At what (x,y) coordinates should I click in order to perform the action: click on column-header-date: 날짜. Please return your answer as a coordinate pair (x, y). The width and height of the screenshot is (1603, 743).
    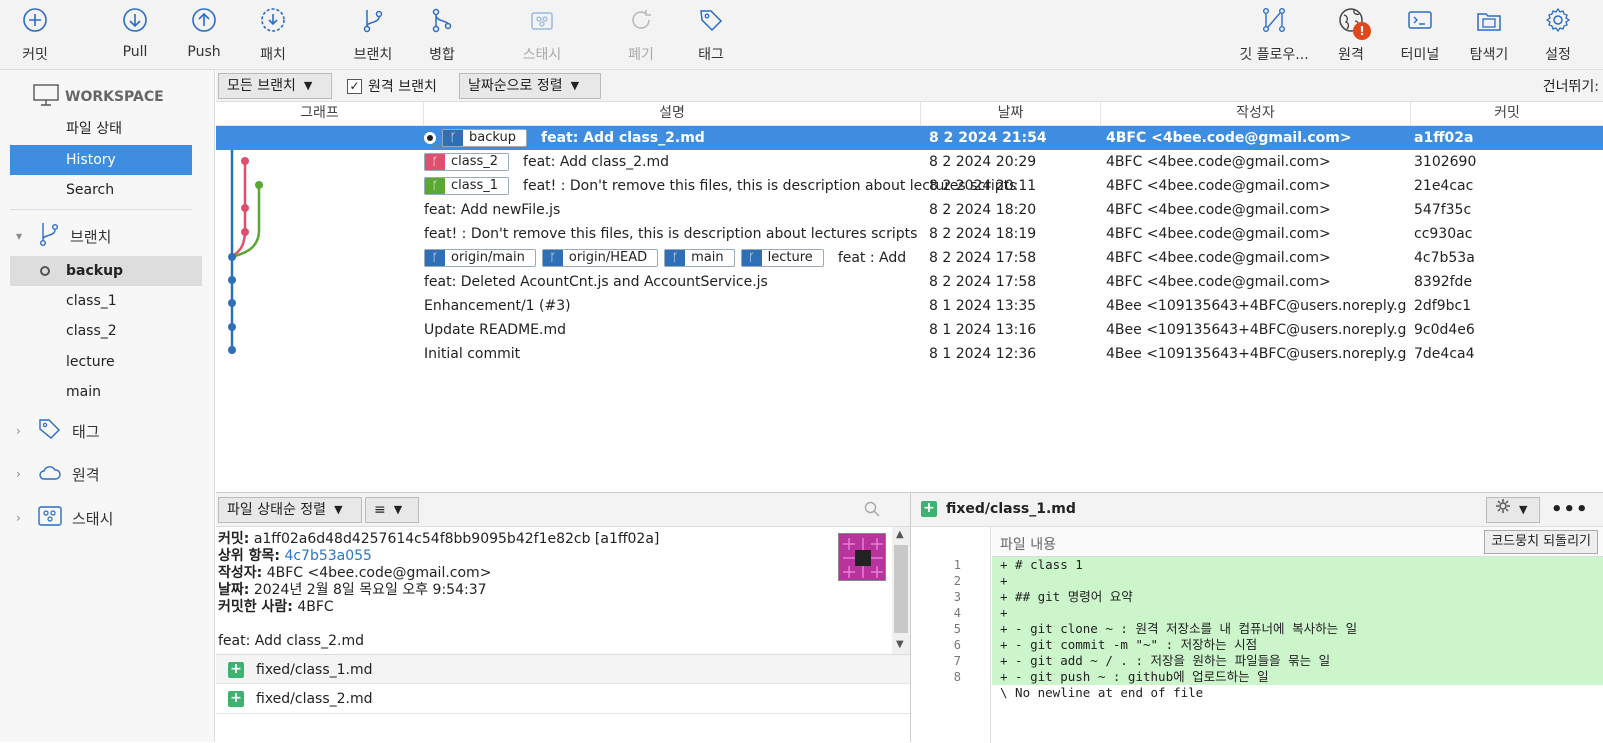
    Looking at the image, I should click on (1011, 114).